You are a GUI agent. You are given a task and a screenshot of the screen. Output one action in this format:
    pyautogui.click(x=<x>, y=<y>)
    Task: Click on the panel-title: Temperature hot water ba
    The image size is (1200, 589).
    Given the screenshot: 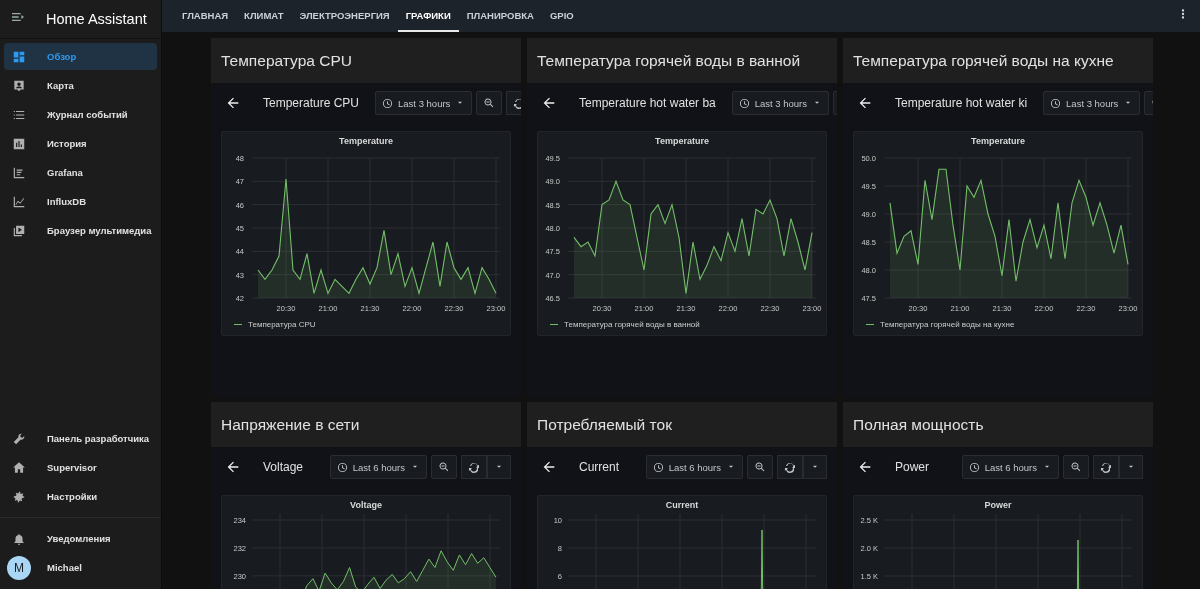 What is the action you would take?
    pyautogui.click(x=647, y=103)
    